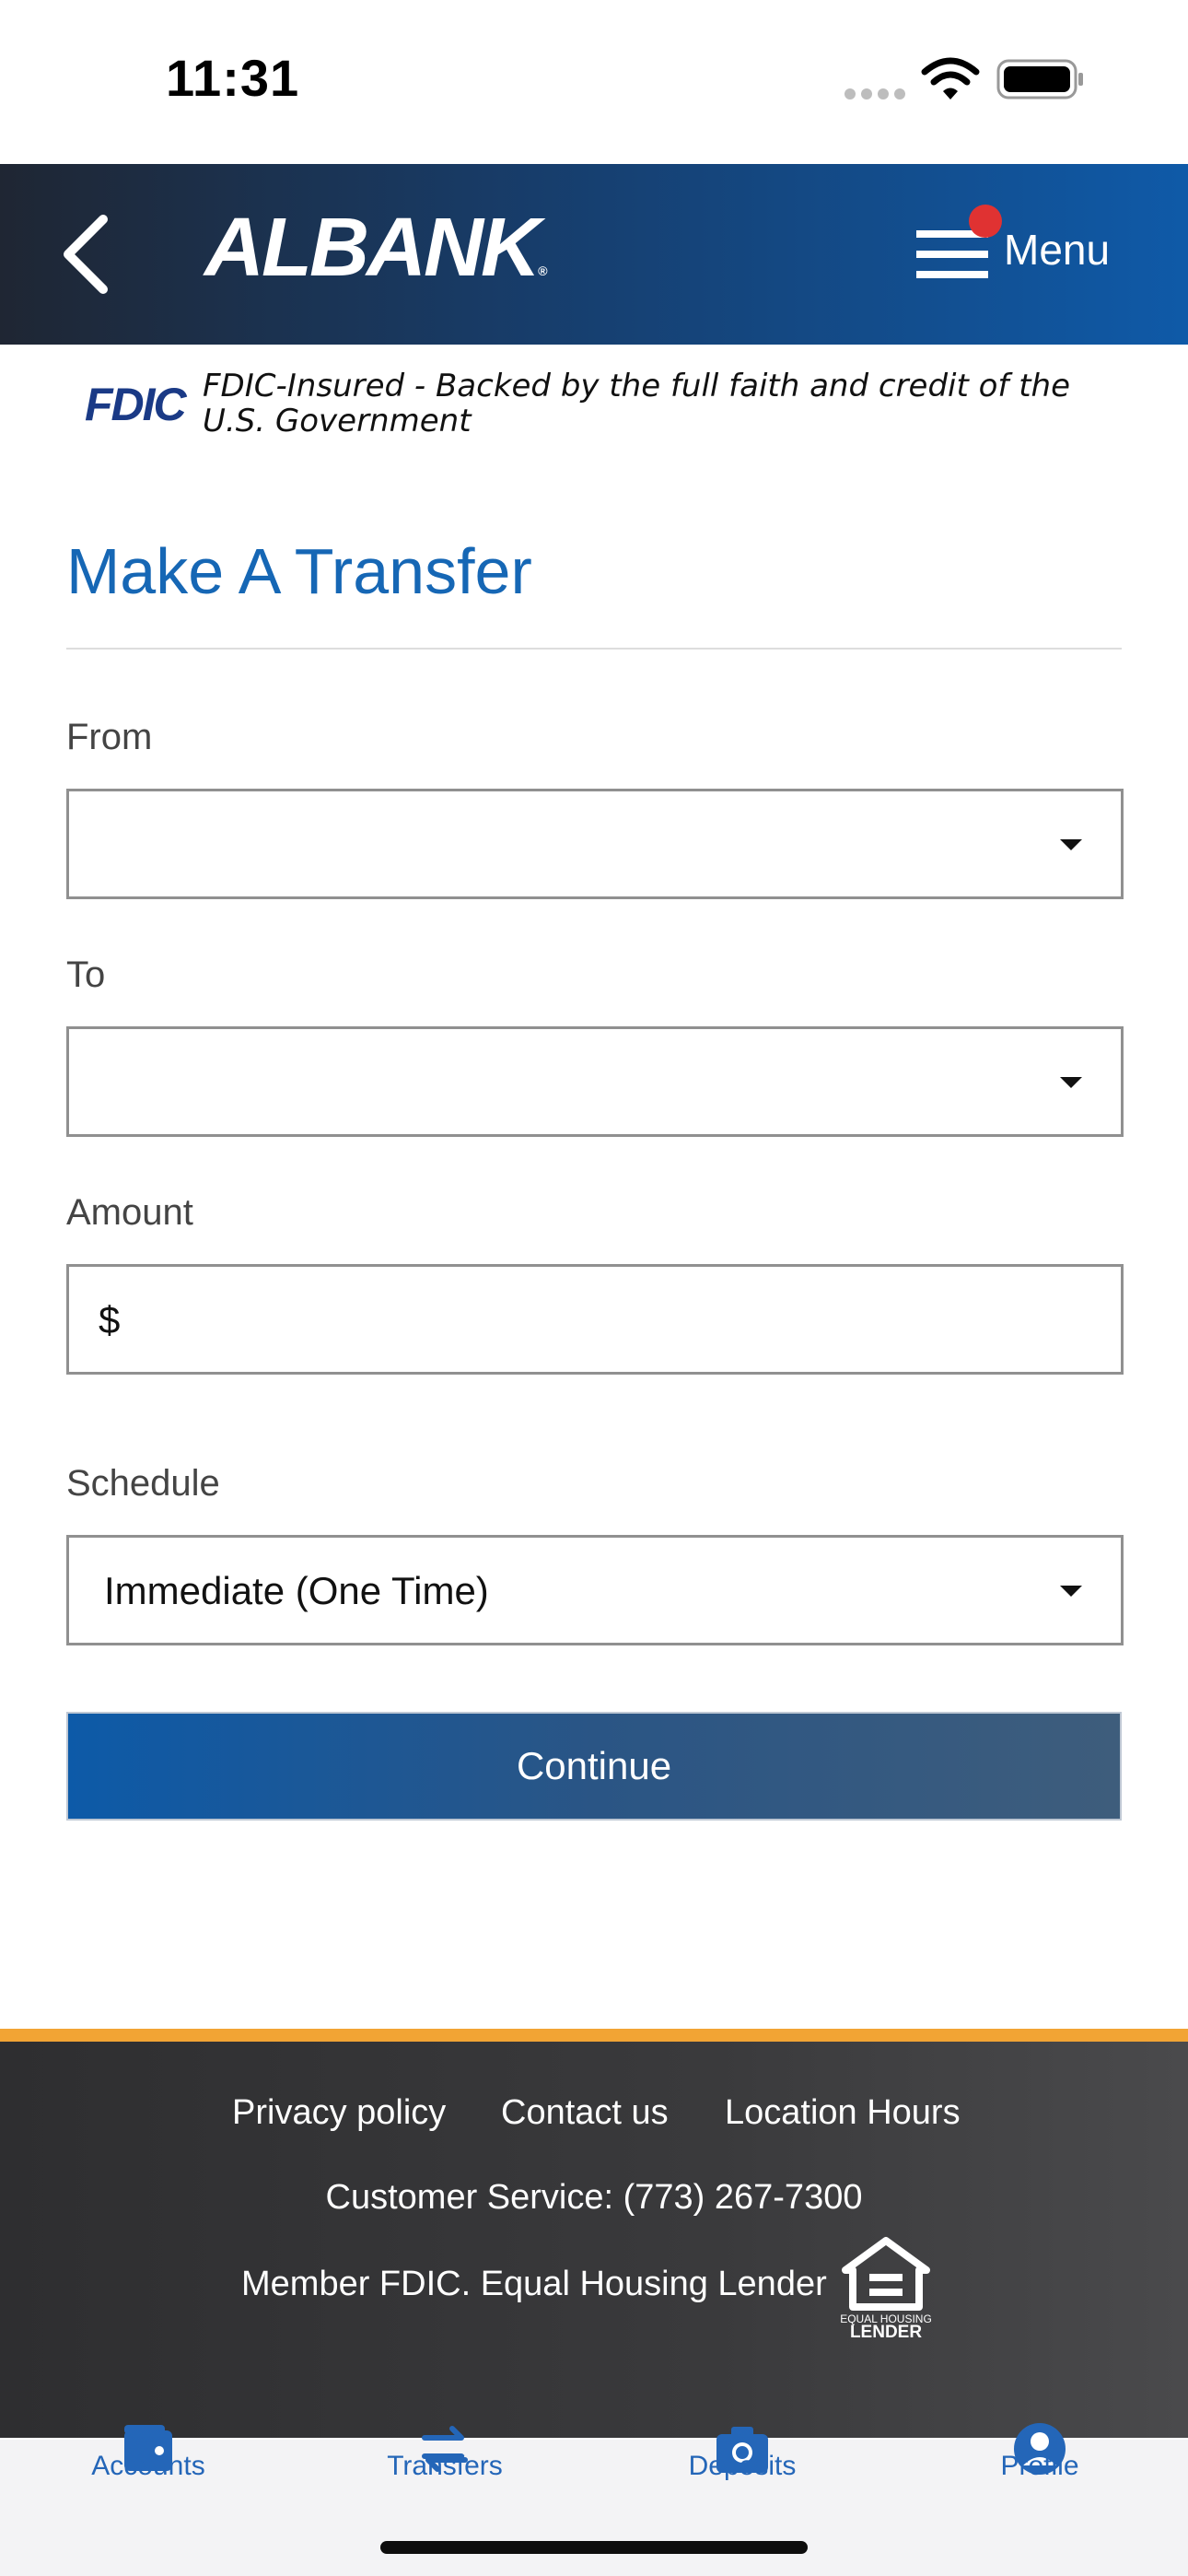 Image resolution: width=1188 pixels, height=2576 pixels. I want to click on to-label: To, so click(86, 975).